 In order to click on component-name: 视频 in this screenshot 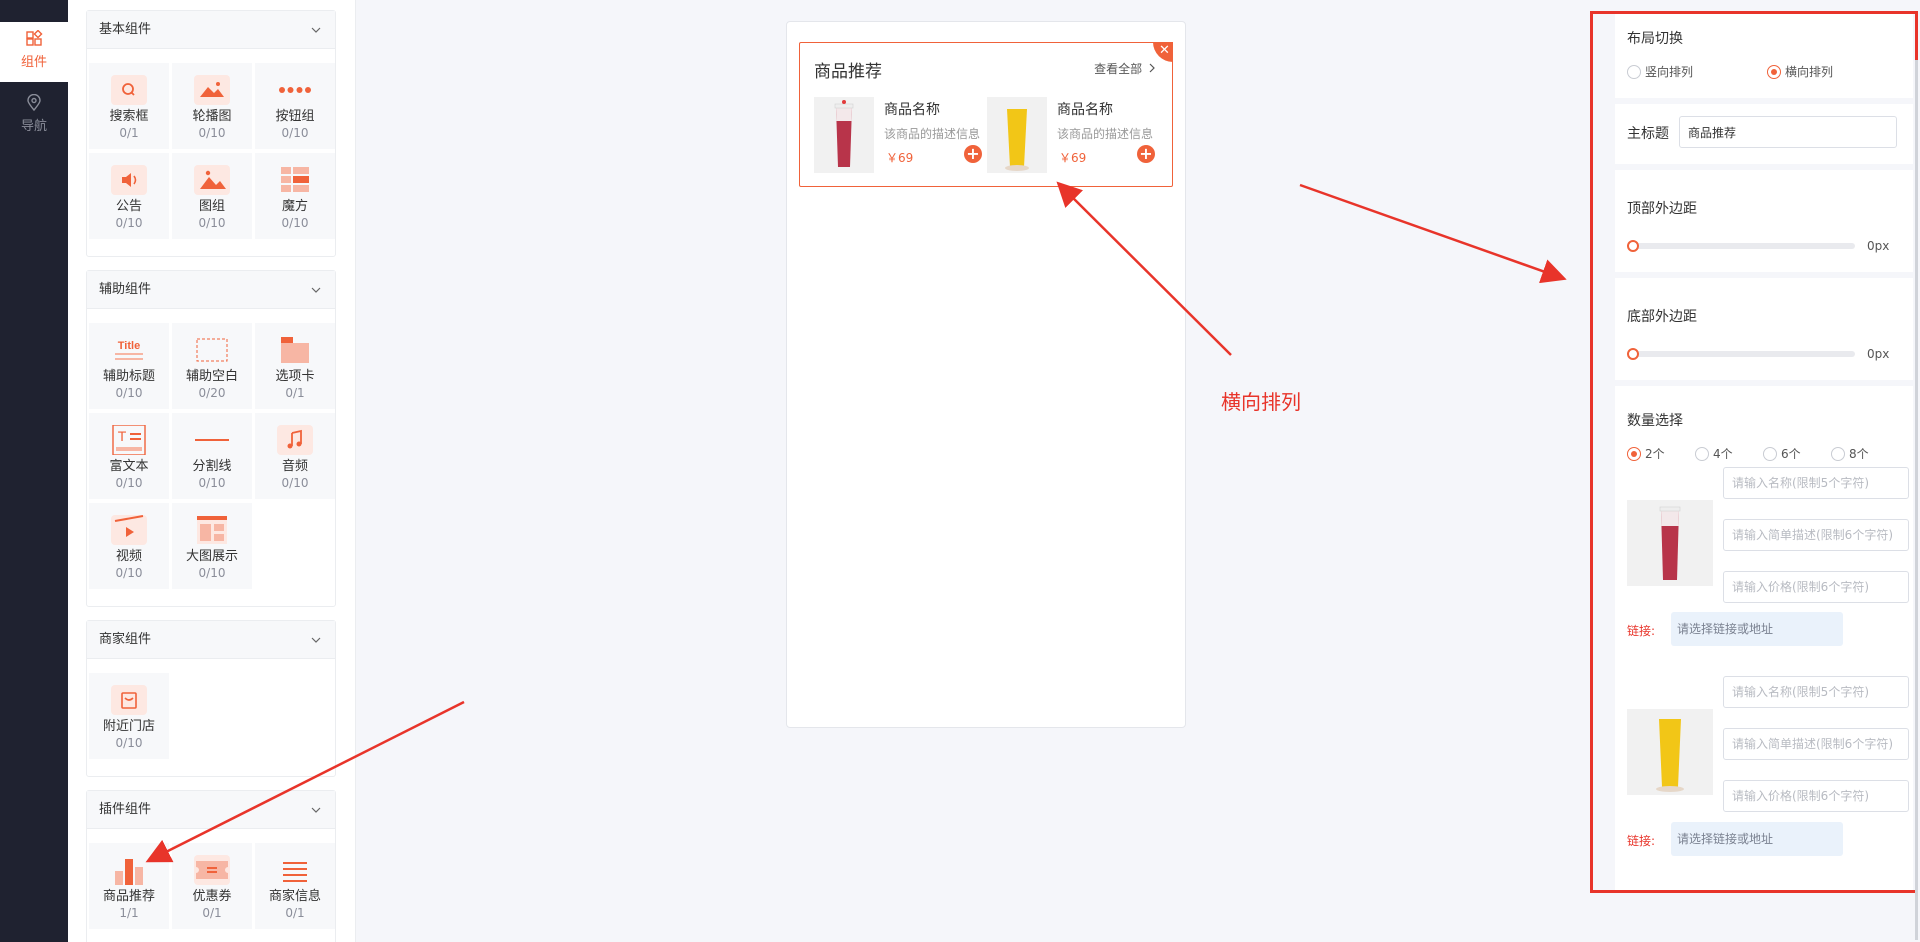, I will do `click(128, 556)`.